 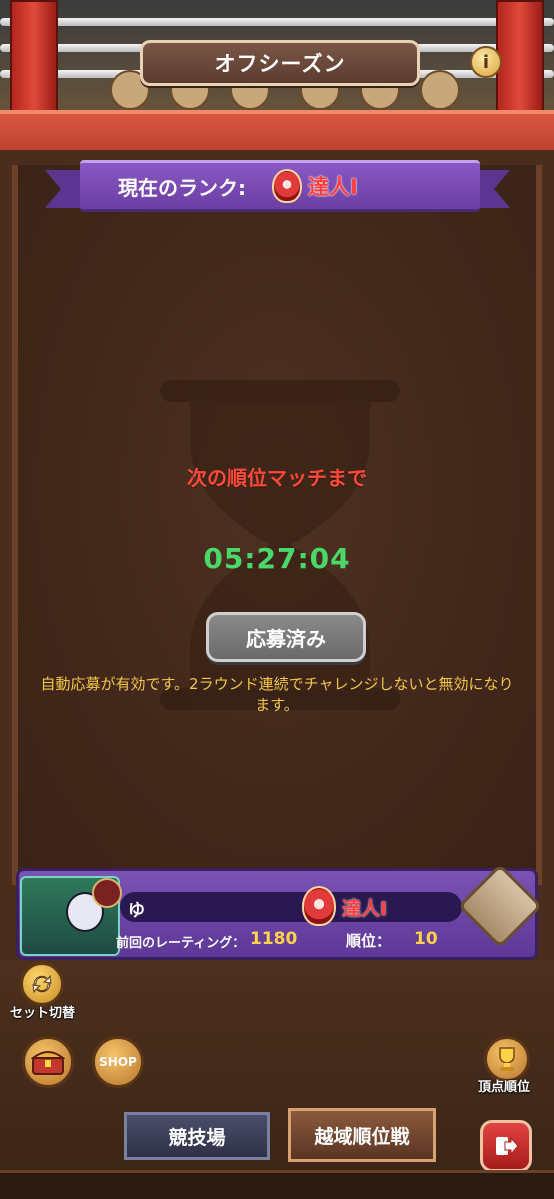 I want to click on position-value: 10, so click(x=426, y=939).